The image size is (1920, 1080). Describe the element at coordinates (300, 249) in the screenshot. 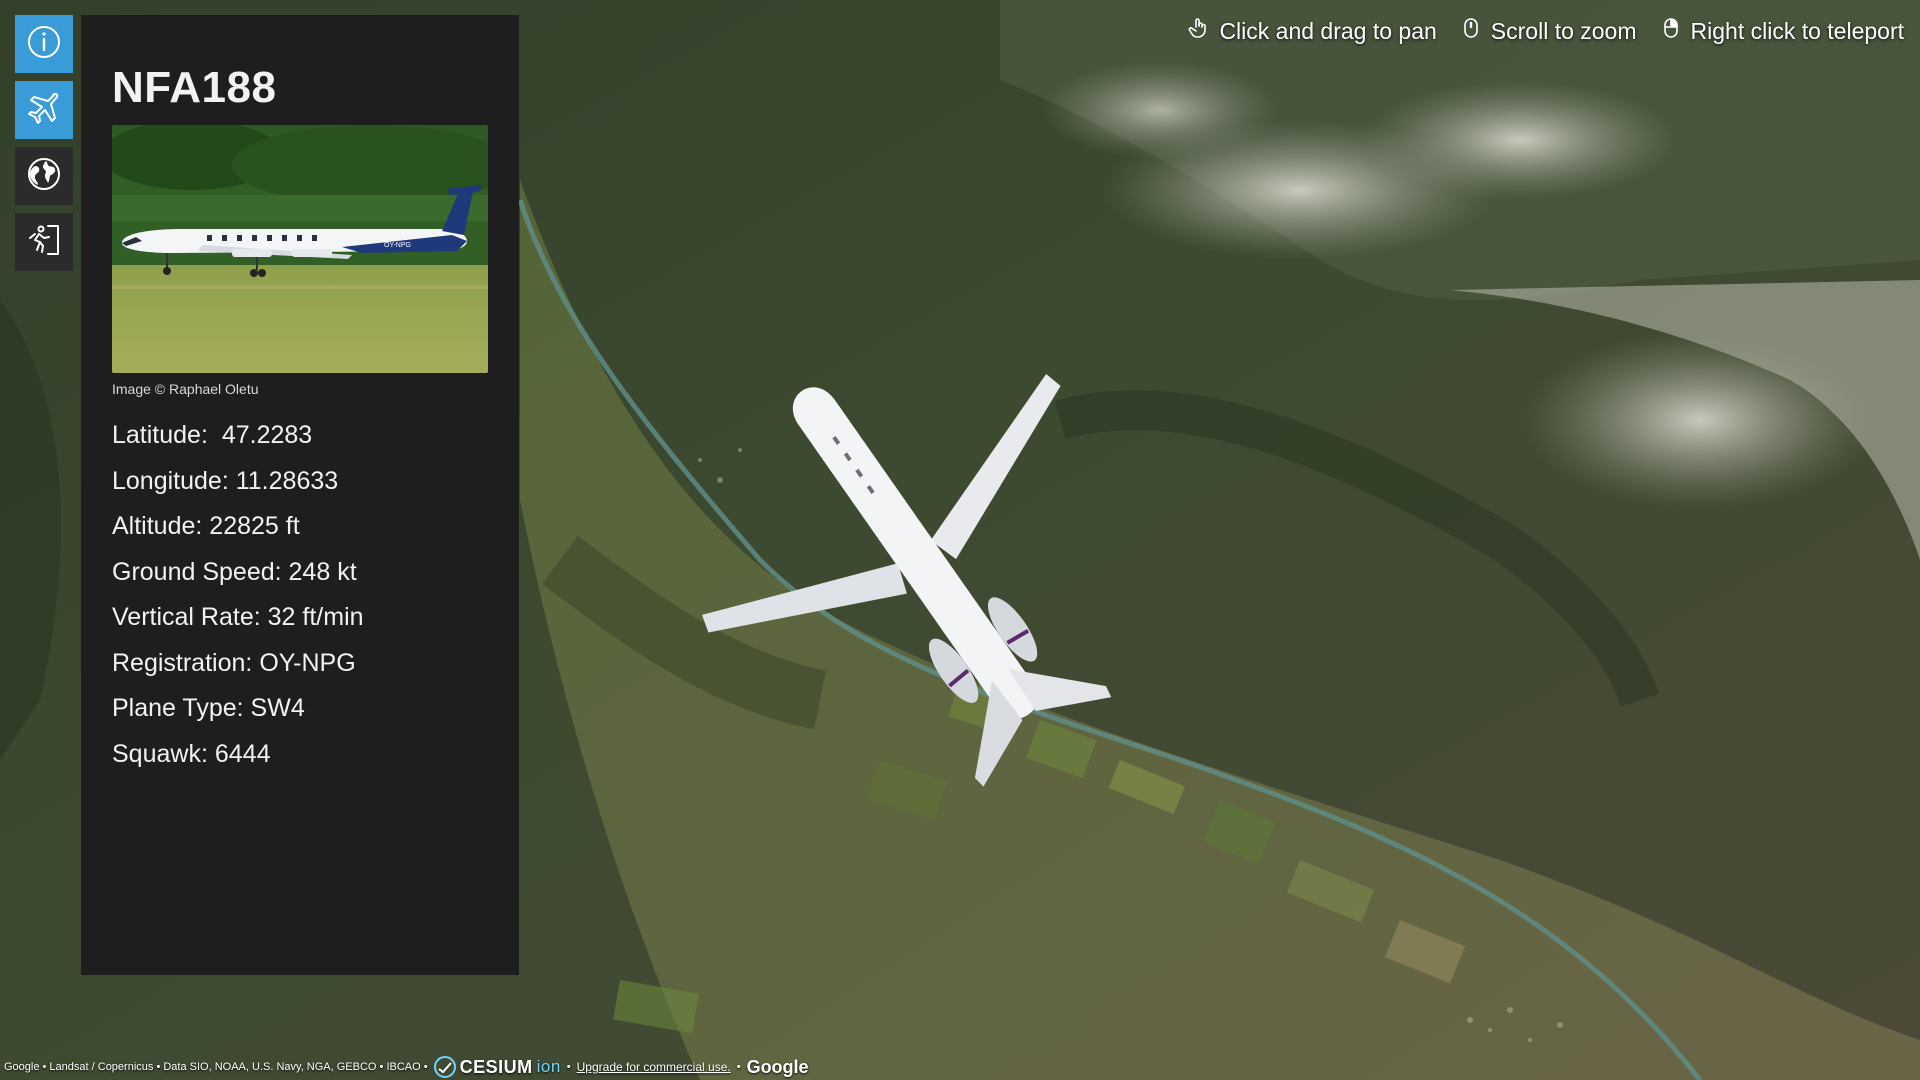

I see `aircraft-photo: OY-NPG` at that location.